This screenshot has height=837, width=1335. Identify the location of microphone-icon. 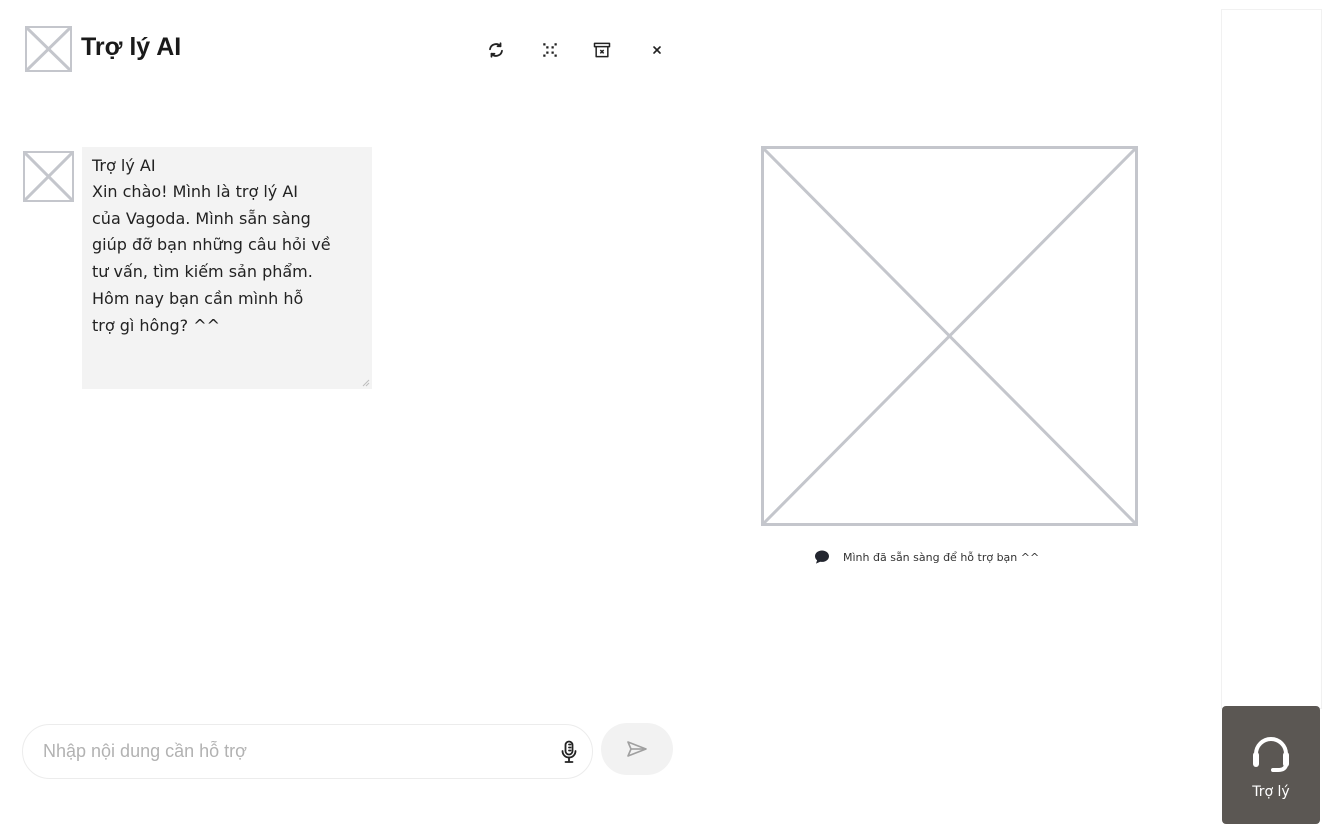
(569, 751).